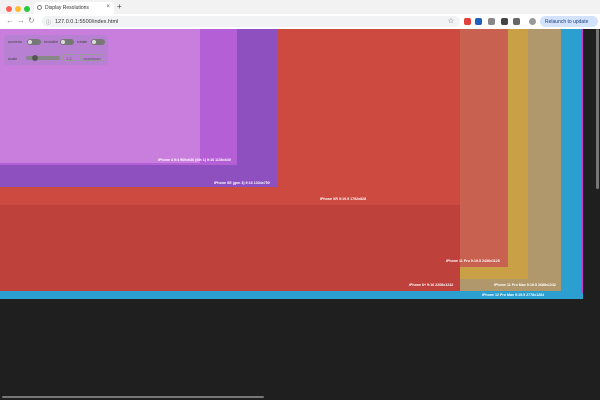  What do you see at coordinates (516, 21) in the screenshot?
I see `puzzle-icon` at bounding box center [516, 21].